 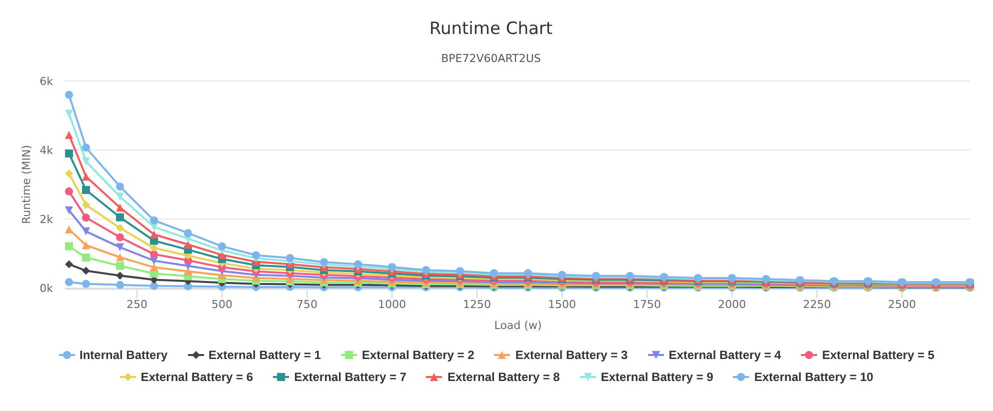 I want to click on legend-label: External Battery = 7, so click(x=350, y=377).